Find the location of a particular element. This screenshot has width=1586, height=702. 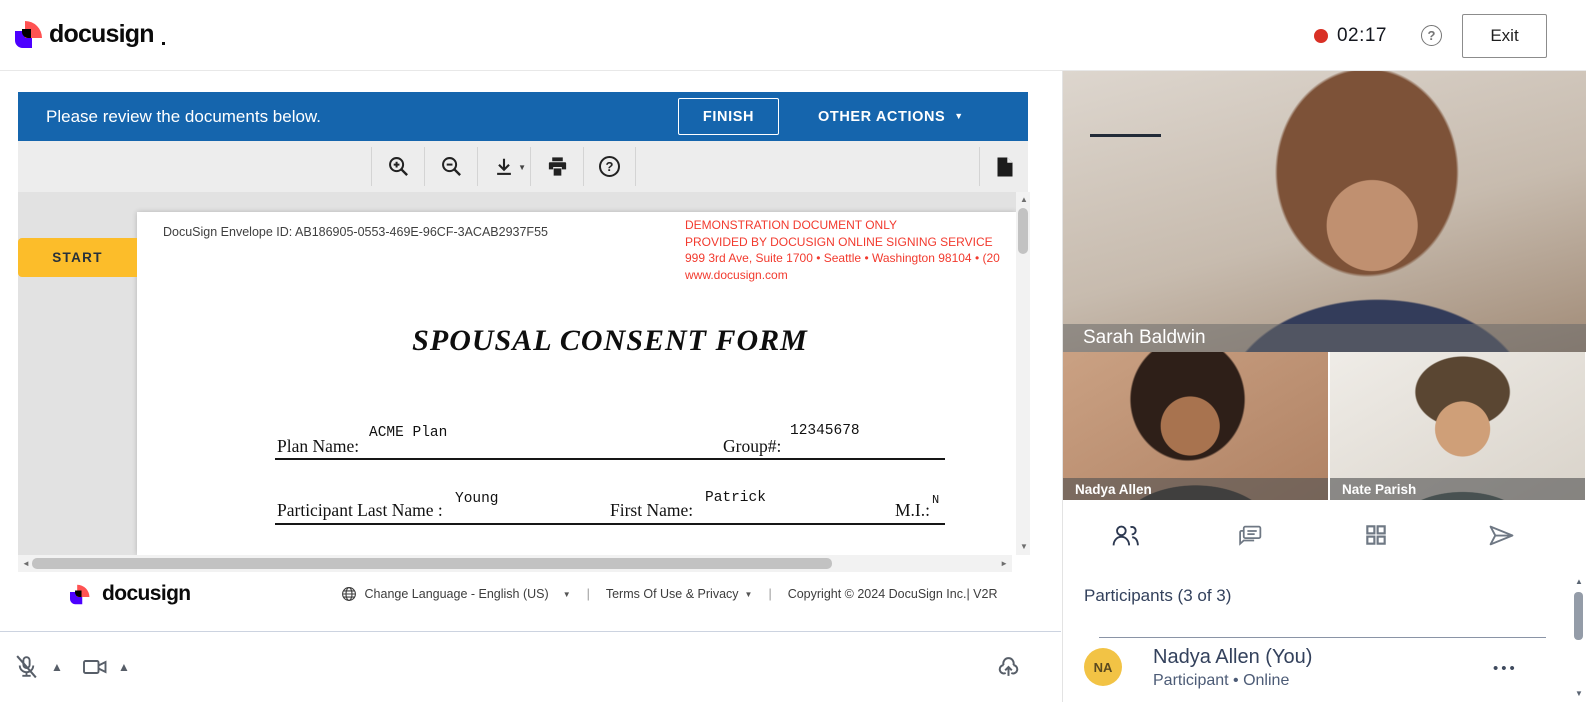

download-icon is located at coordinates (504, 167).